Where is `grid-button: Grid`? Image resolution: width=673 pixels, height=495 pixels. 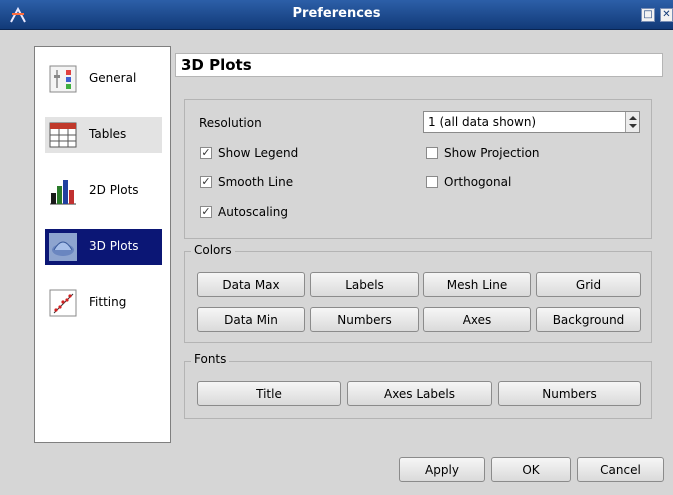
grid-button: Grid is located at coordinates (588, 284).